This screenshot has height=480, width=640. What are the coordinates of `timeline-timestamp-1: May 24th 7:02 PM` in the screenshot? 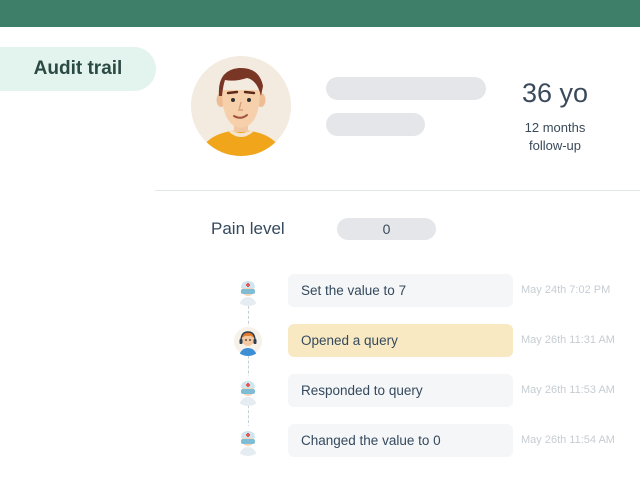 It's located at (566, 290).